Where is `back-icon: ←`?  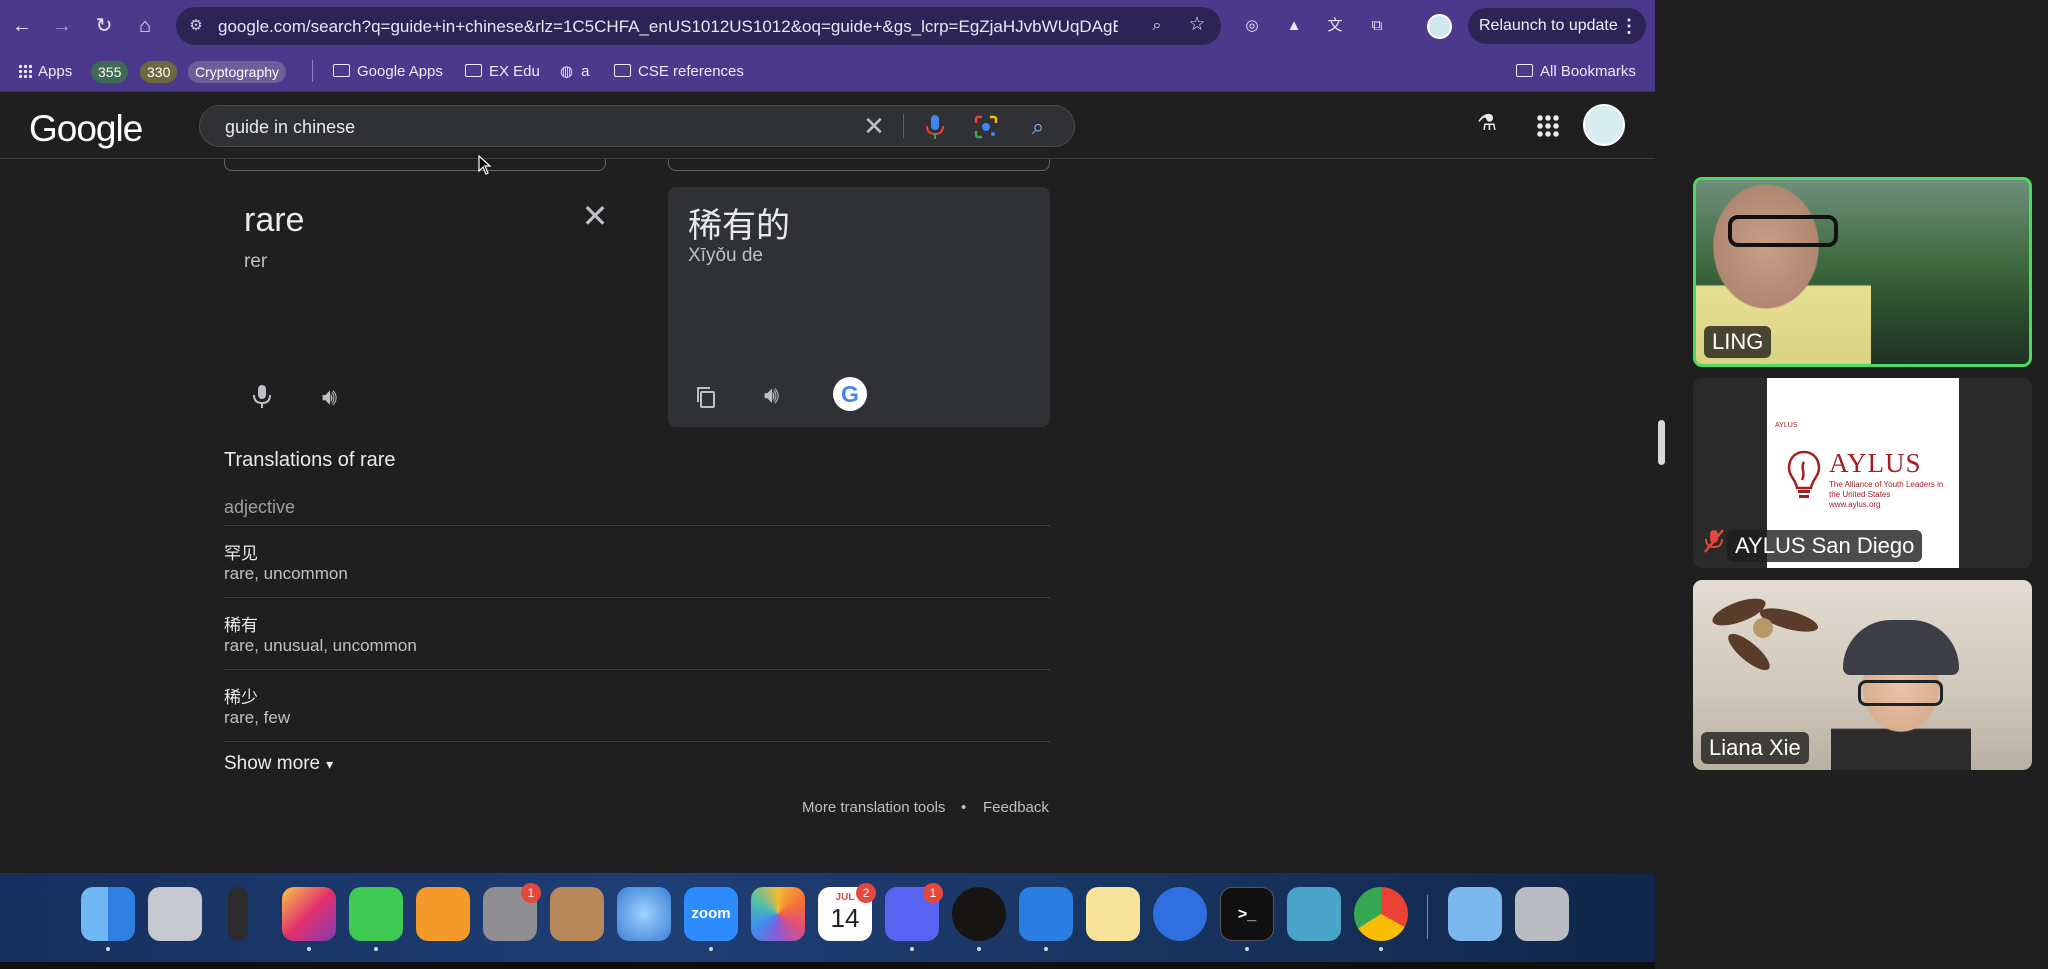 back-icon: ← is located at coordinates (22, 26).